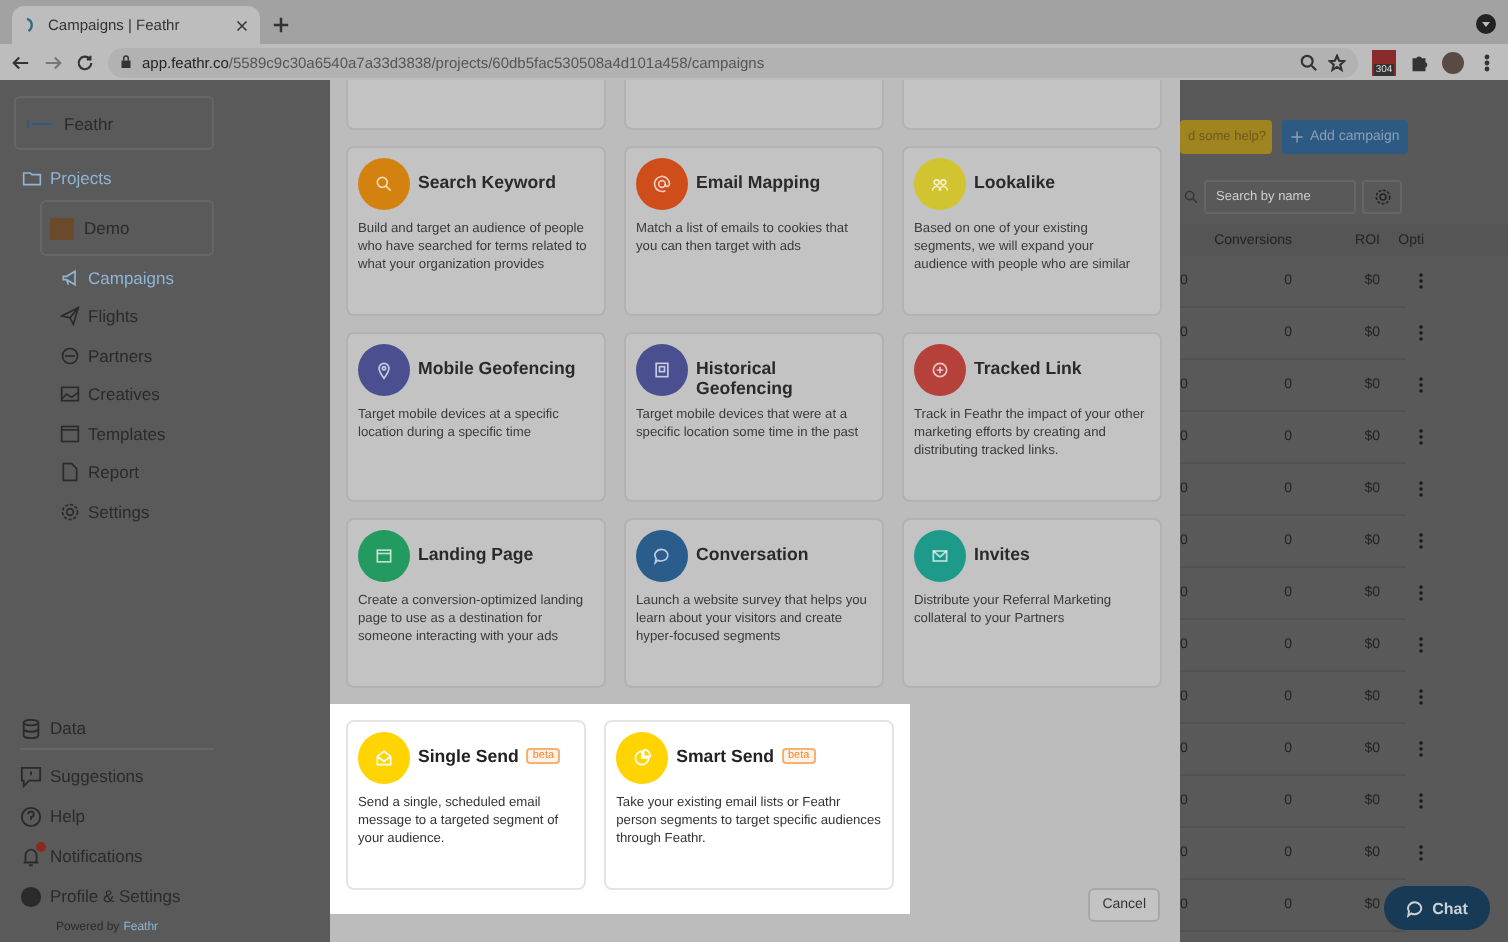 Image resolution: width=1508 pixels, height=942 pixels. What do you see at coordinates (31, 896) in the screenshot?
I see `profile-icon` at bounding box center [31, 896].